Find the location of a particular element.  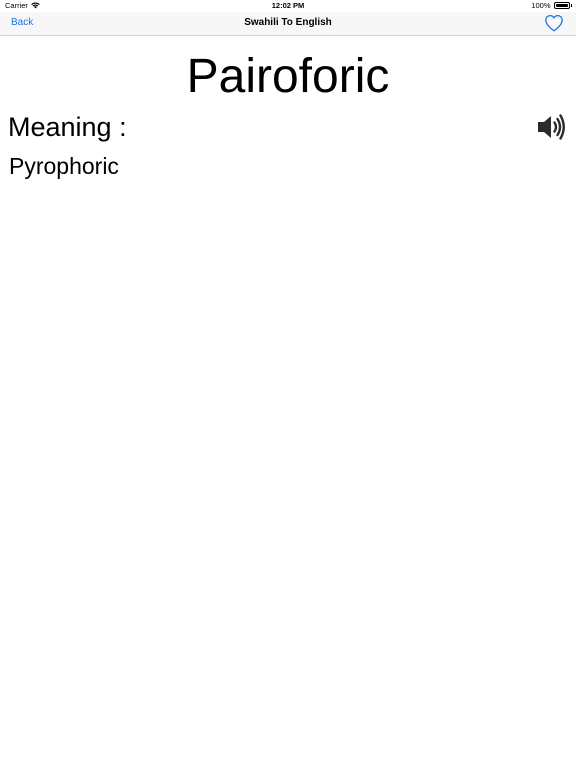

status-time: 12:02 PM is located at coordinates (288, 5).